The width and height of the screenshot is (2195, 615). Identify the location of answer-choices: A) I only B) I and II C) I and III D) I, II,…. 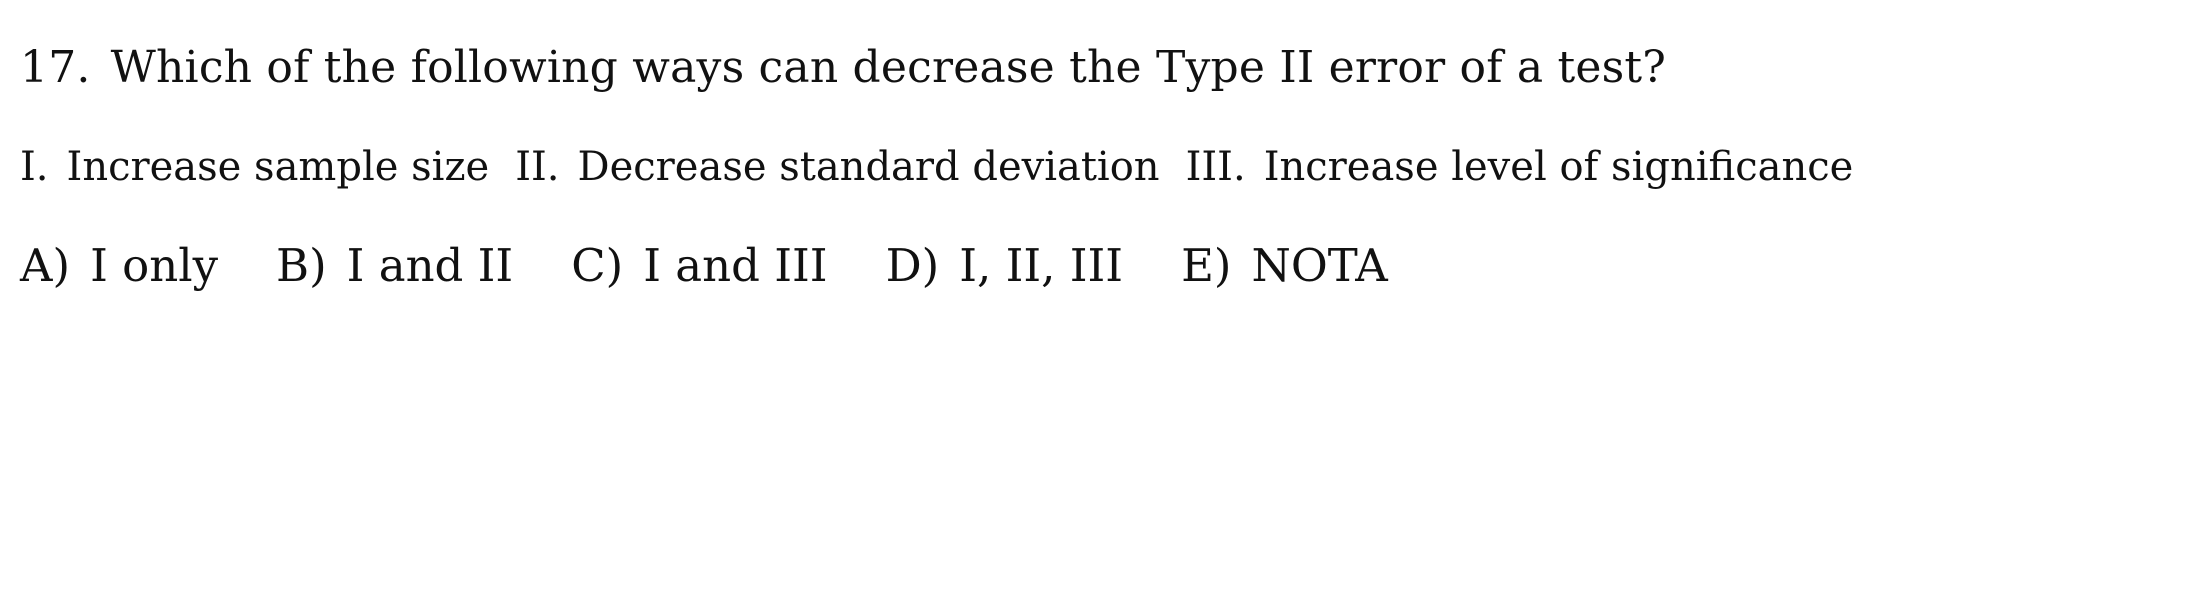
(733, 266).